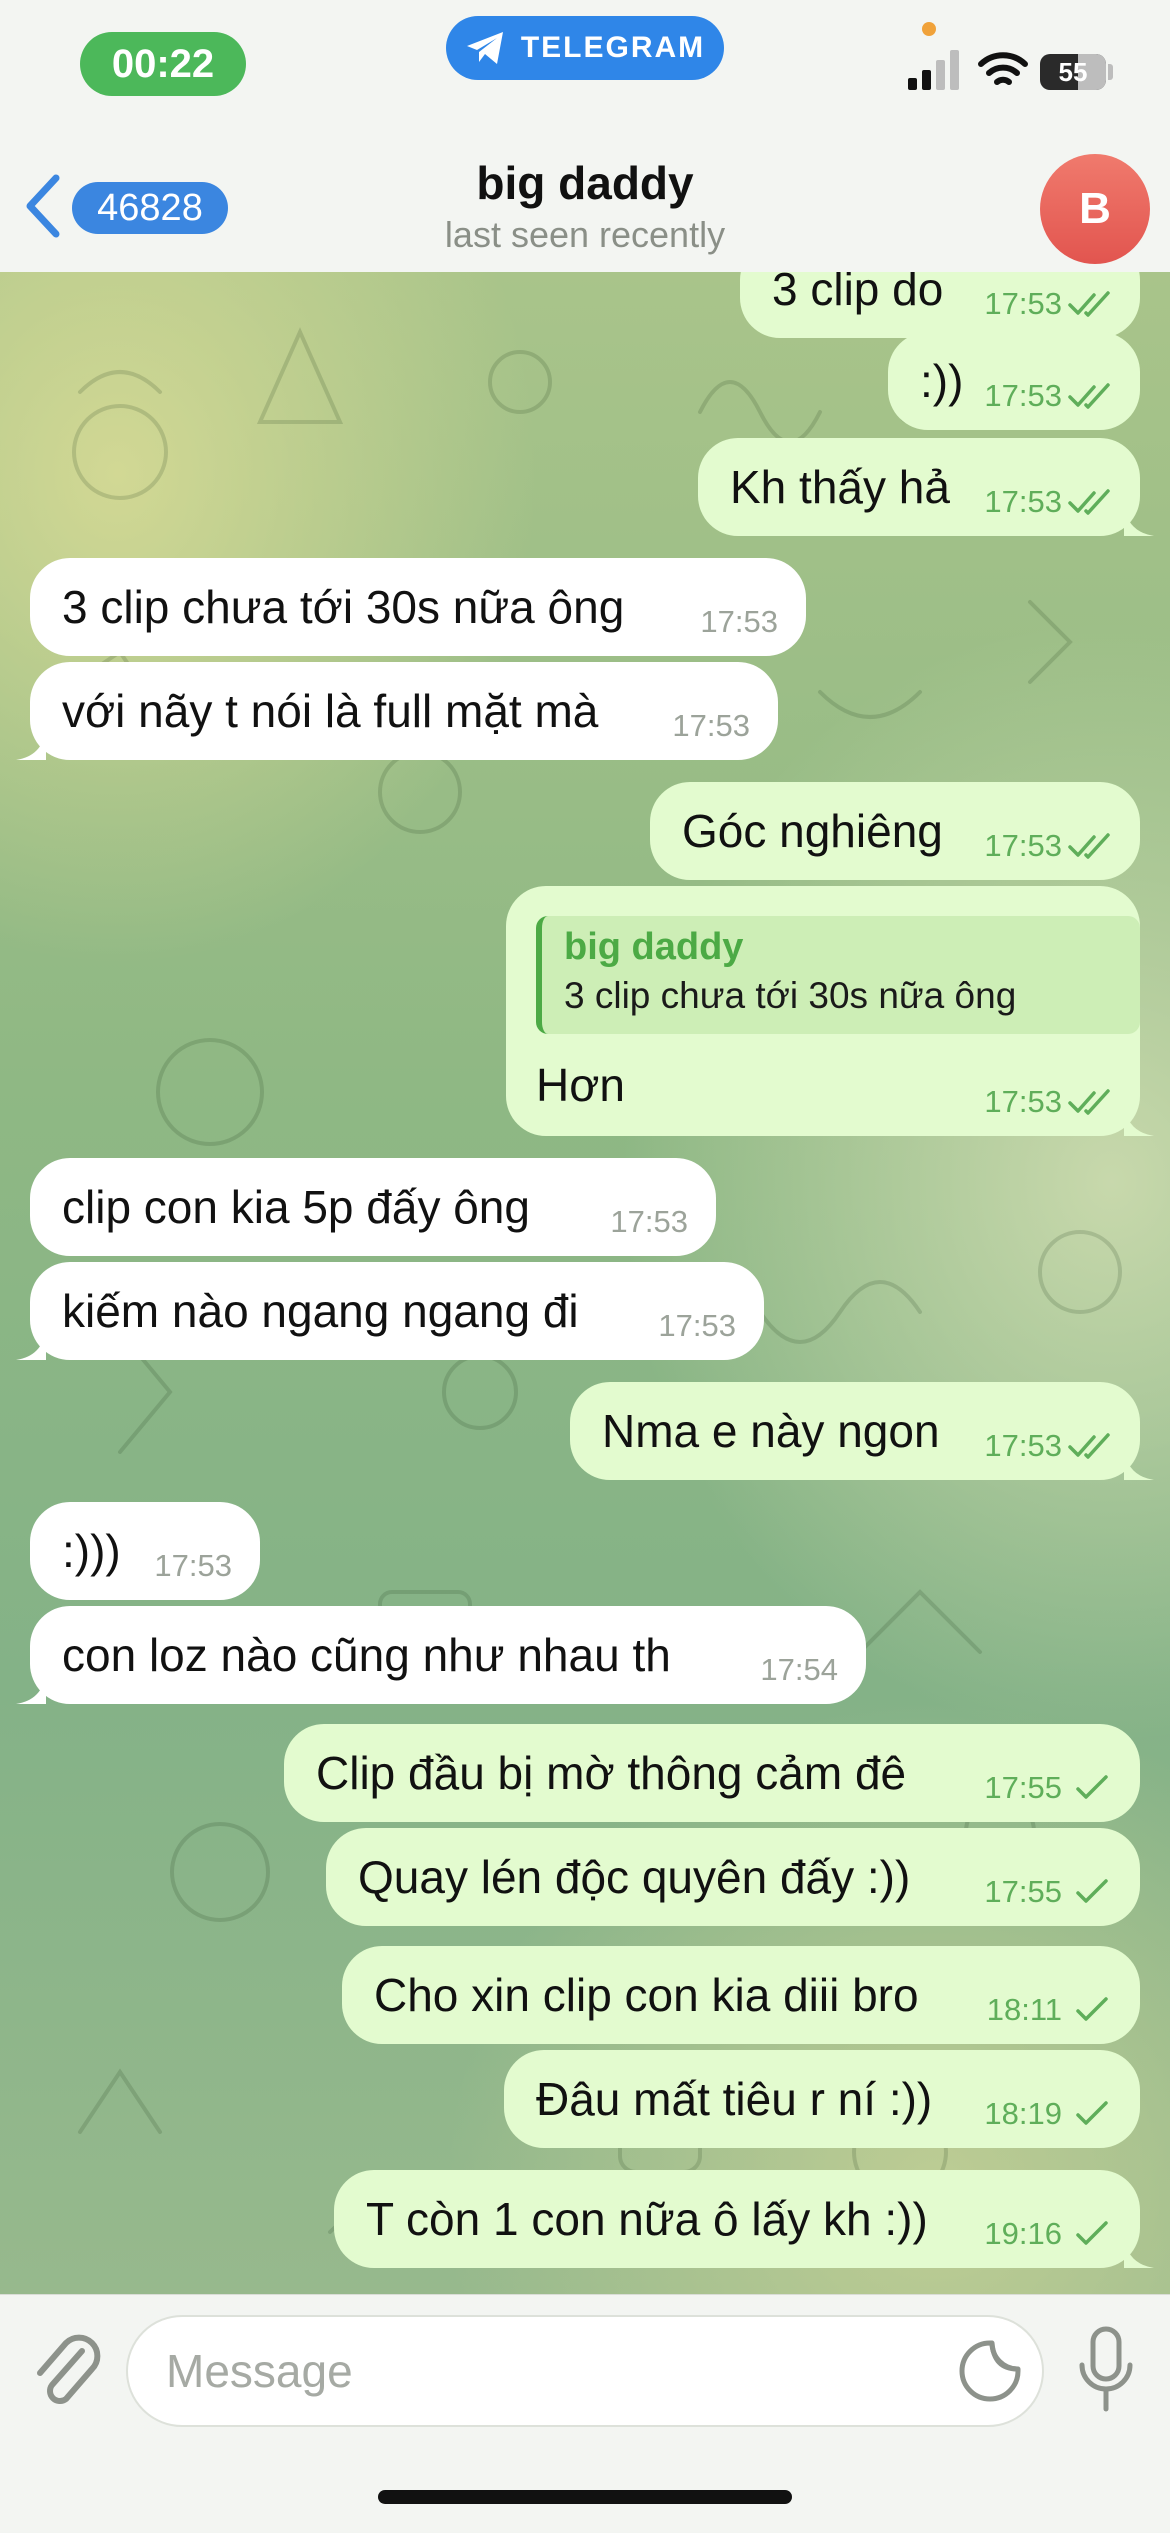 Image resolution: width=1170 pixels, height=2533 pixels. Describe the element at coordinates (613, 47) in the screenshot. I see `app-name: TELEGRAM` at that location.